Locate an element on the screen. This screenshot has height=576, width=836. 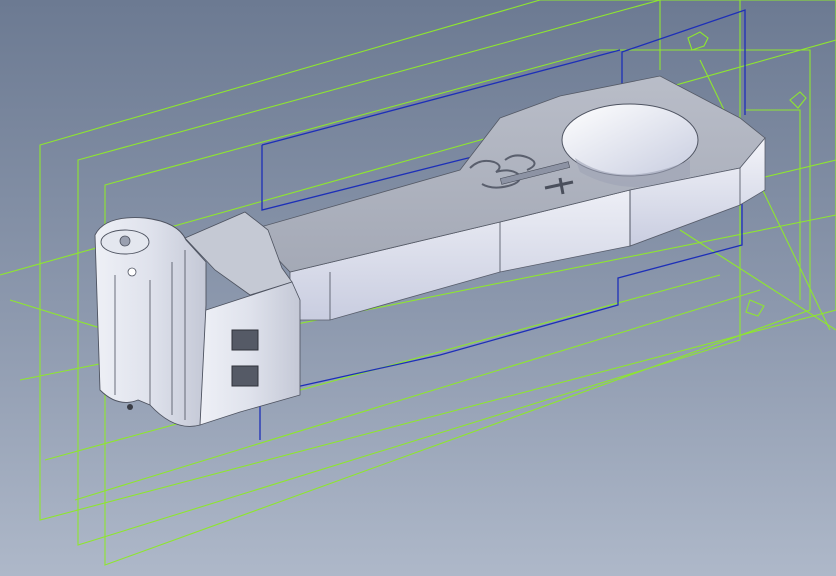
small-end-bottom-nub is located at coordinates (130, 407).